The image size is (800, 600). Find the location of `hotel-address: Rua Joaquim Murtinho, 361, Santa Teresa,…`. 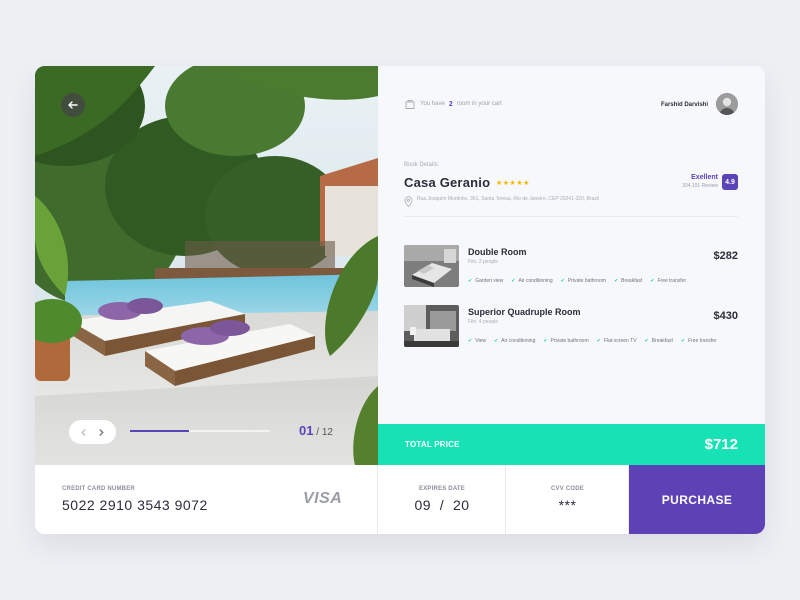

hotel-address: Rua Joaquim Murtinho, 361, Santa Teresa,… is located at coordinates (519, 201).